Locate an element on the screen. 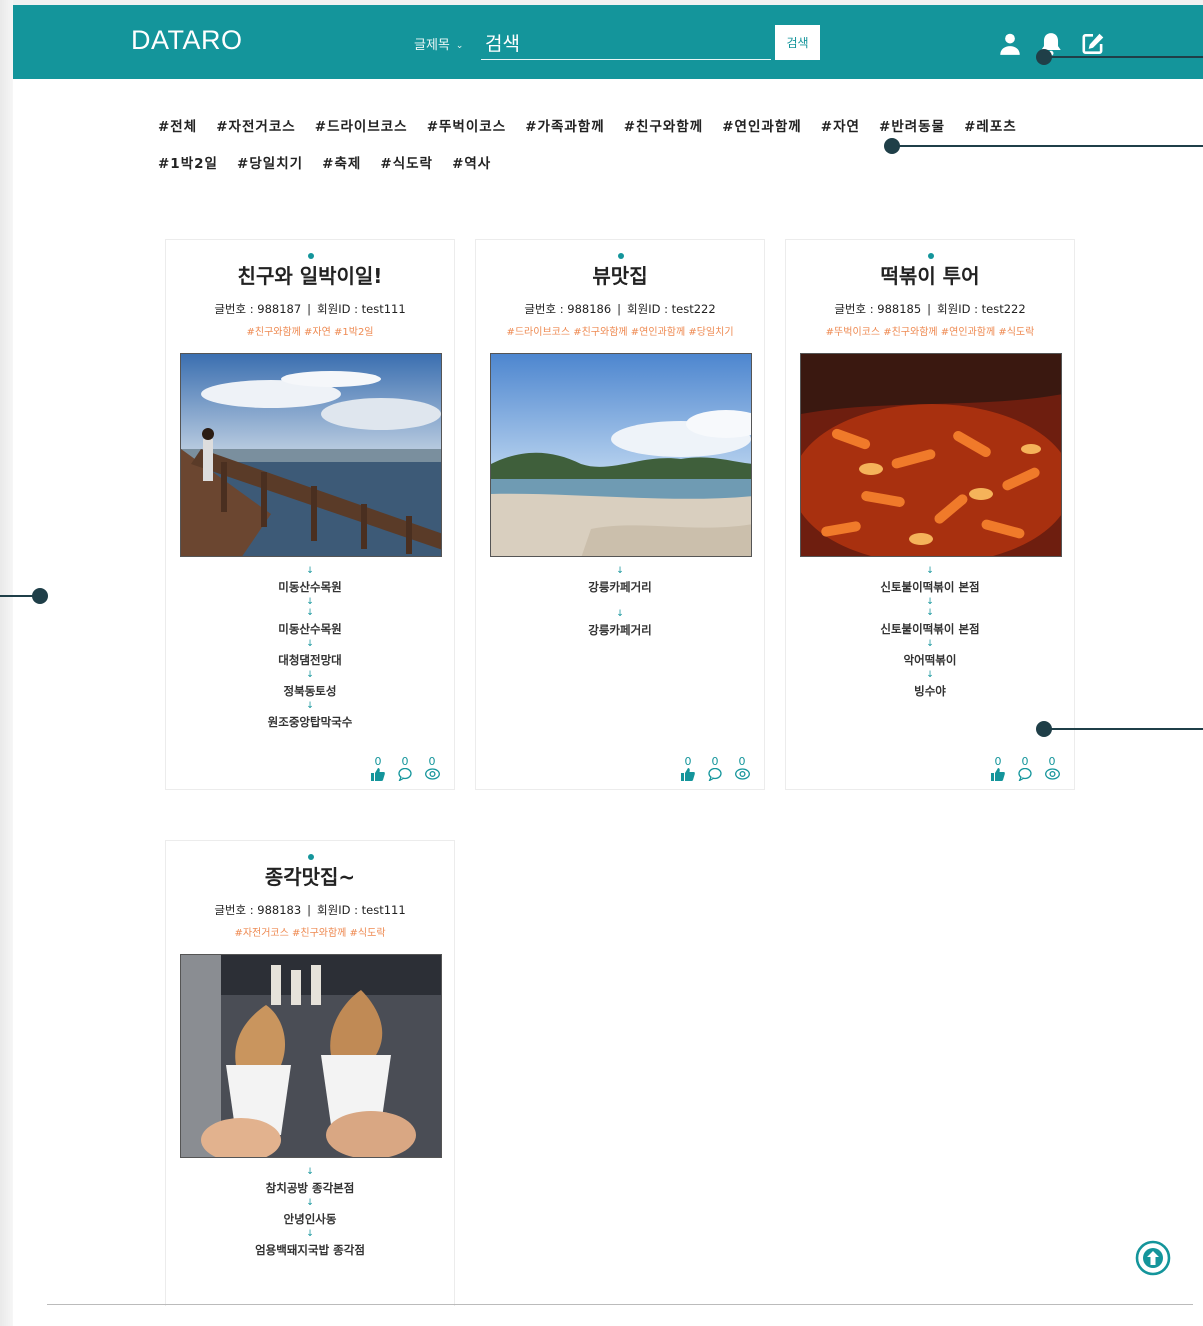 This screenshot has height=1326, width=1203. tag-walking-course: #뚜벅이코스 is located at coordinates (466, 134).